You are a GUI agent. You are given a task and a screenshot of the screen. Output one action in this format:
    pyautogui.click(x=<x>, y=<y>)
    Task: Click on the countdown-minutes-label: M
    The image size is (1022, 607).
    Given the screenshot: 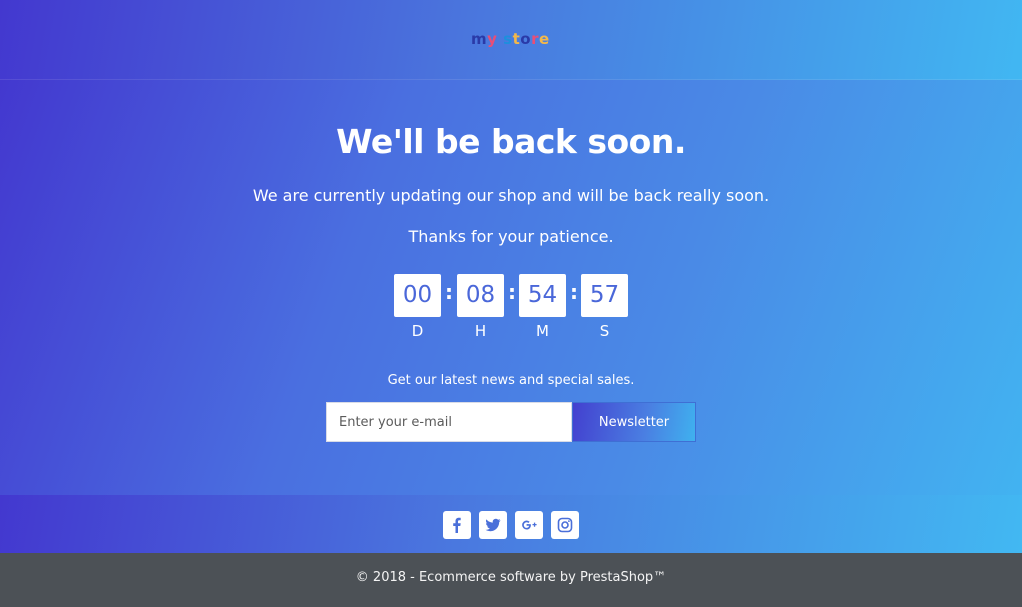 What is the action you would take?
    pyautogui.click(x=542, y=331)
    